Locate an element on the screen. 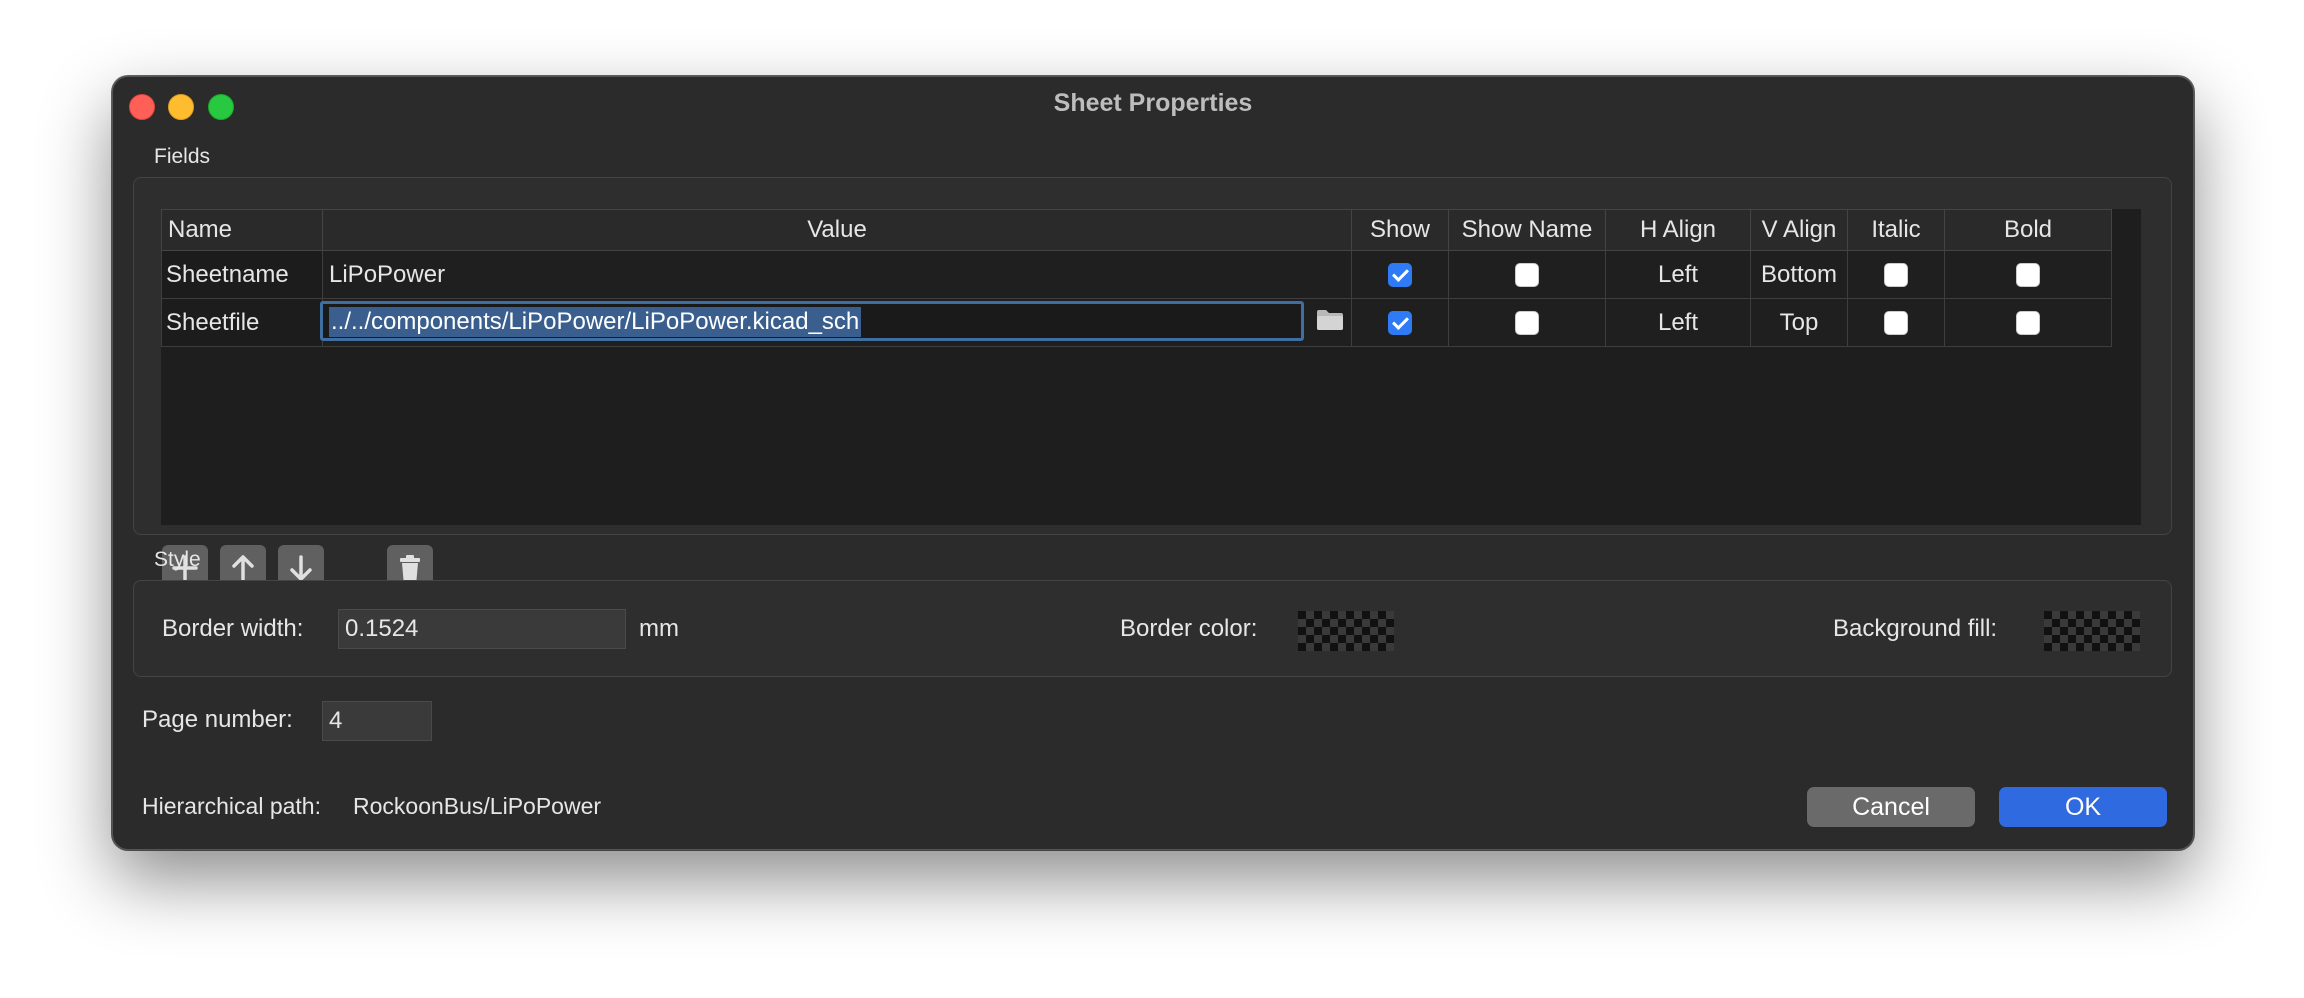  column-header-bold: Bold is located at coordinates (2028, 230).